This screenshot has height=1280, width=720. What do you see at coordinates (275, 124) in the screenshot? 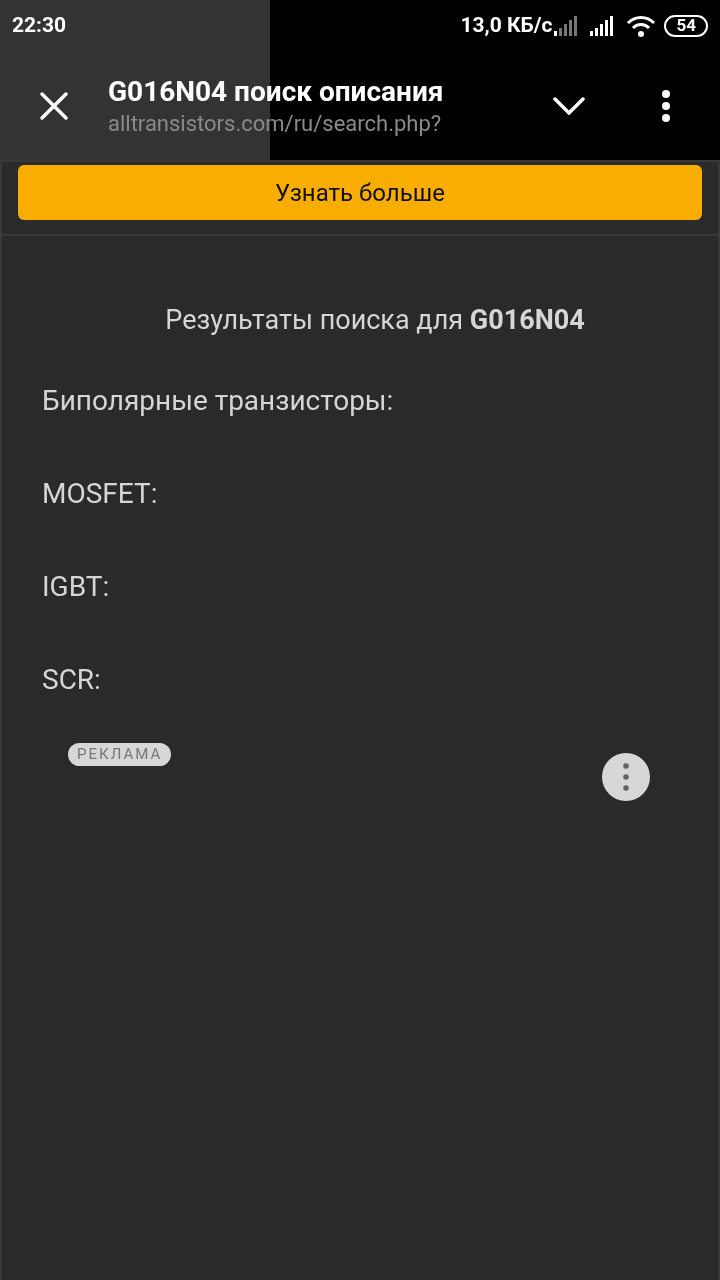
I see `page-url: alltransistors.com/ru/search.php?` at bounding box center [275, 124].